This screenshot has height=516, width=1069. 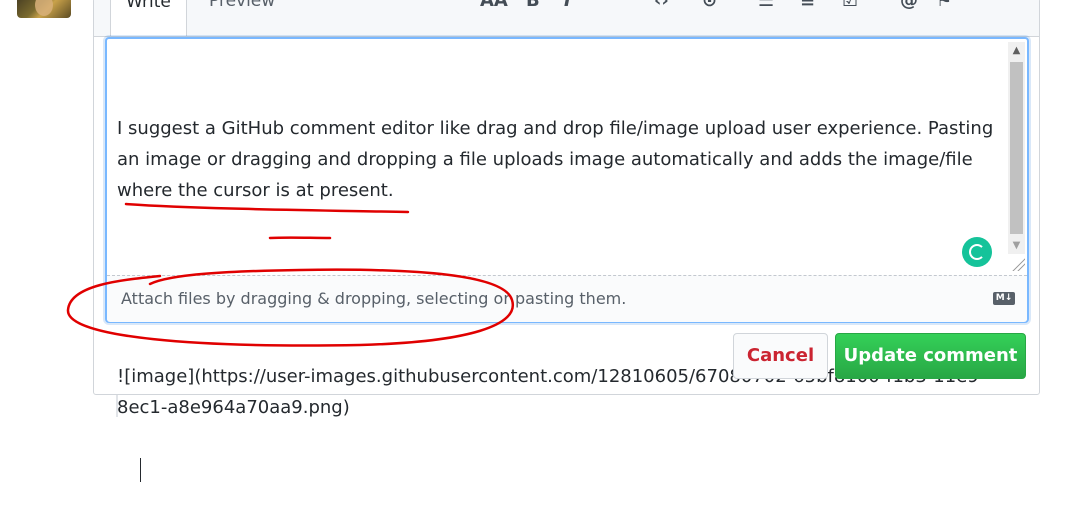 What do you see at coordinates (780, 356) in the screenshot?
I see `cancel-button: Cancel` at bounding box center [780, 356].